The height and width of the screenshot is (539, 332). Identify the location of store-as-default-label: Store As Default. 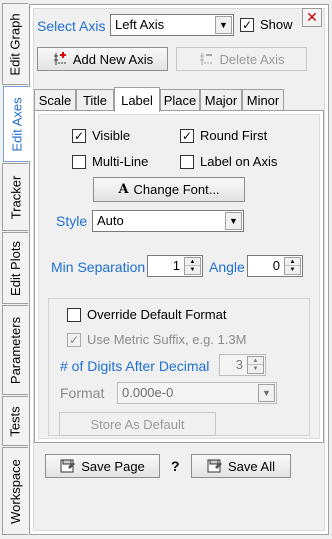
(137, 424).